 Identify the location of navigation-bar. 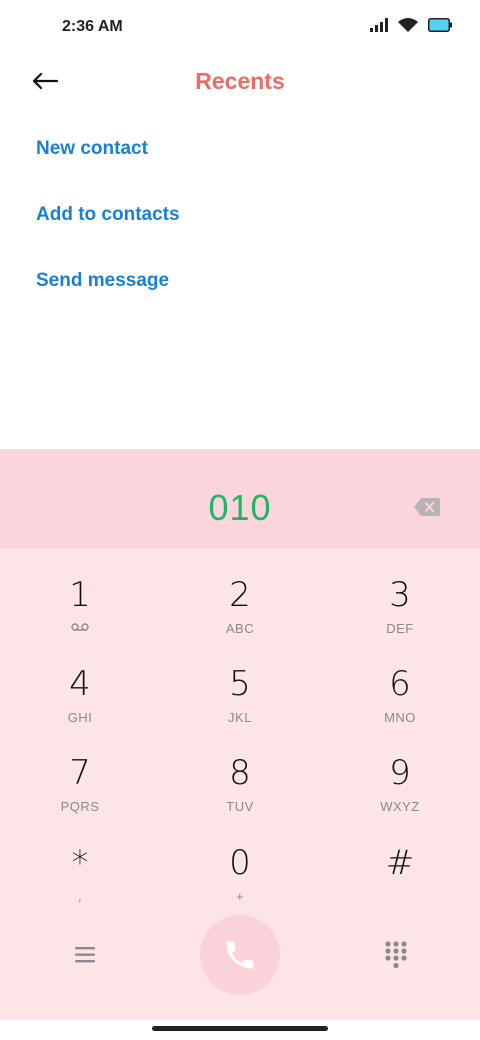
(240, 1030).